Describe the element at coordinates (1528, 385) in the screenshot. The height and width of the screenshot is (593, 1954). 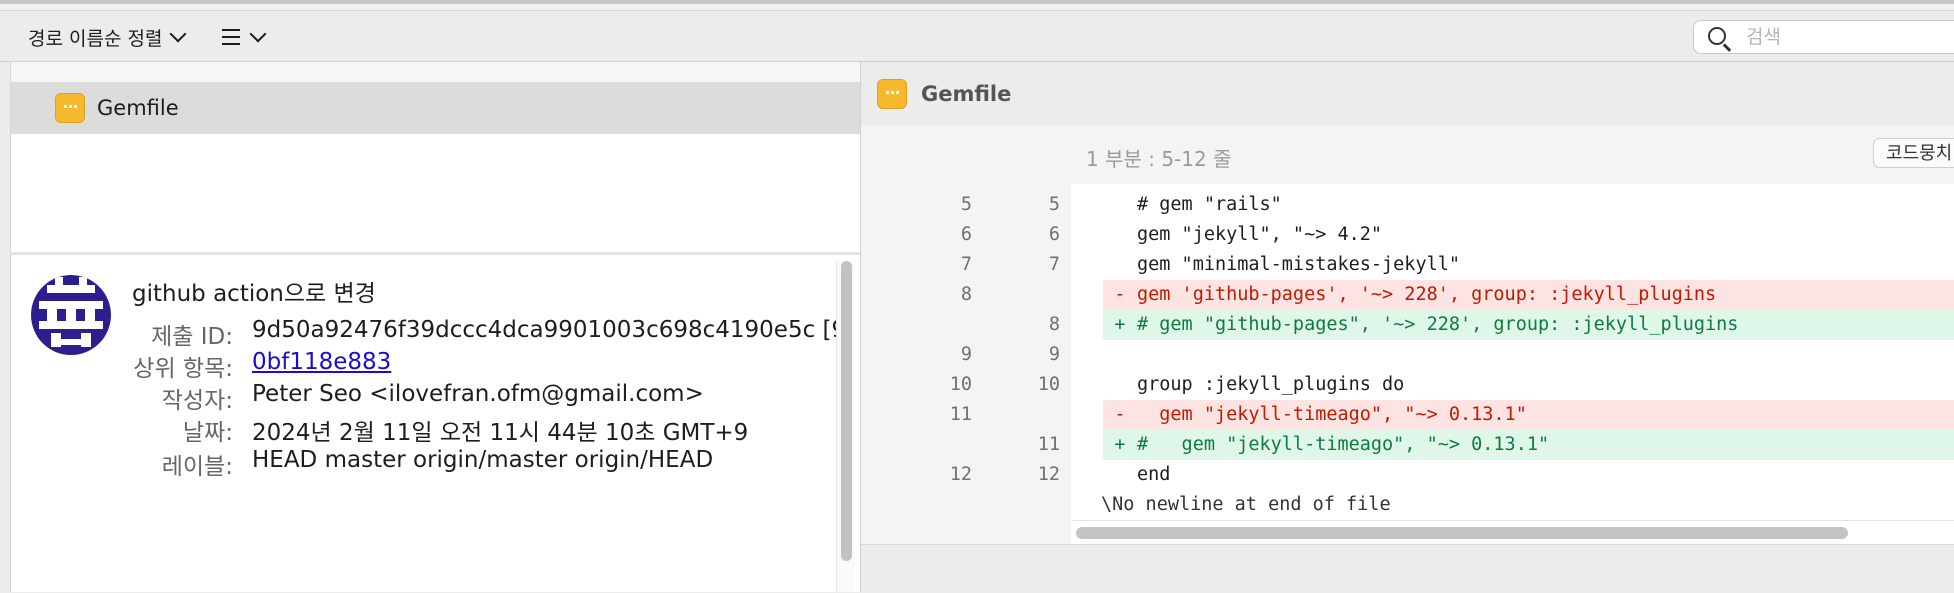
I see `context-line: group :jekyll_plugins do` at that location.